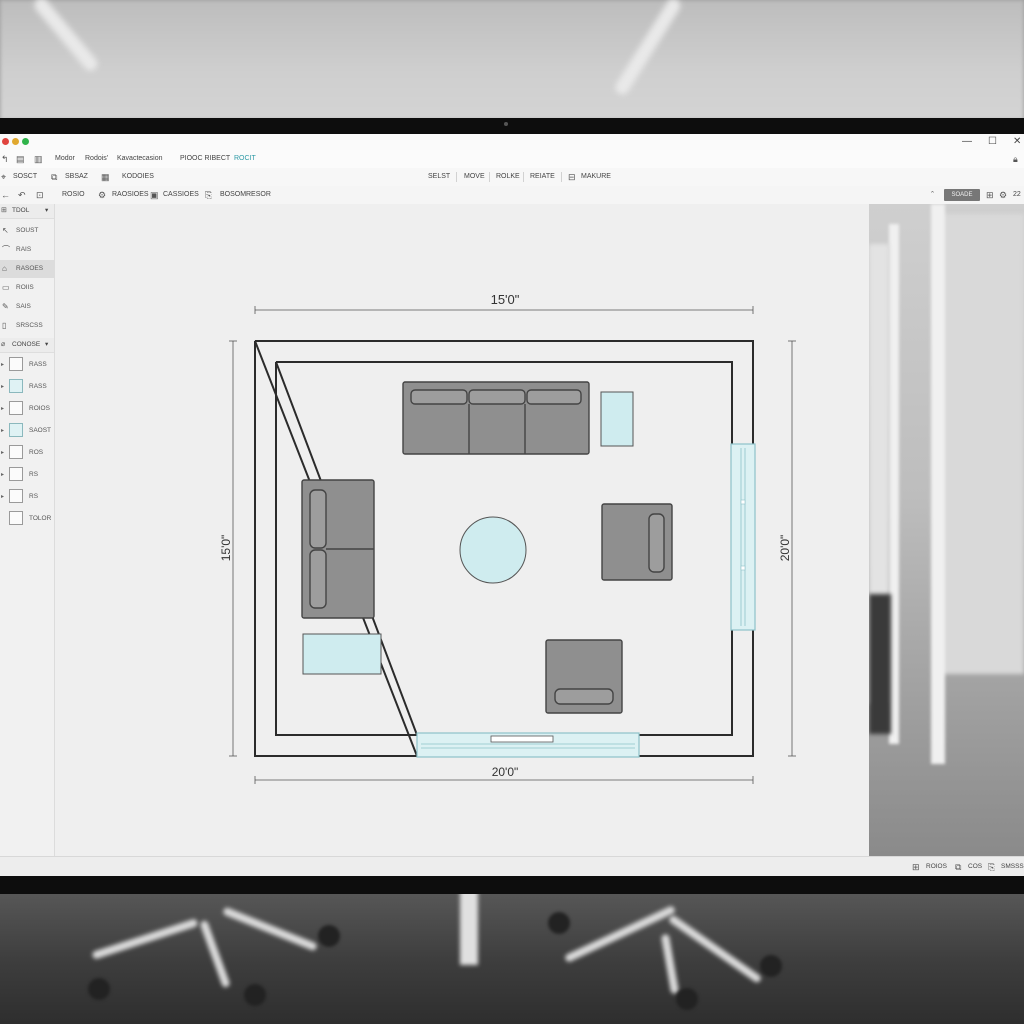 The width and height of the screenshot is (1024, 1024). I want to click on toolbar-item-cassioes: CASSIOES, so click(181, 195).